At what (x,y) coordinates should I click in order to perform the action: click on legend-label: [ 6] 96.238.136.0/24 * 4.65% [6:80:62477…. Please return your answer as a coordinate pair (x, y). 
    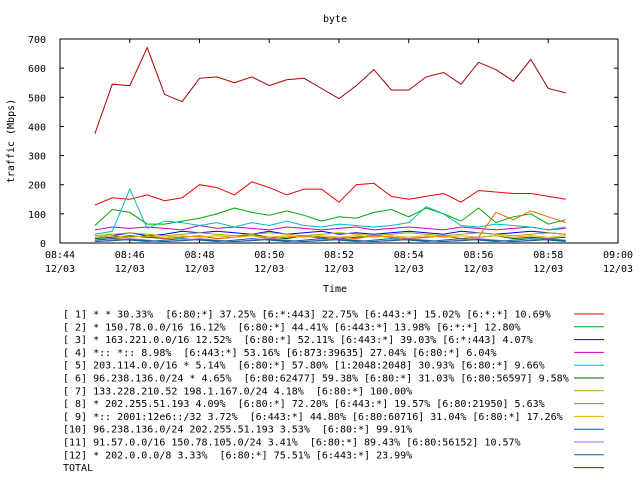
    Looking at the image, I should click on (316, 379).